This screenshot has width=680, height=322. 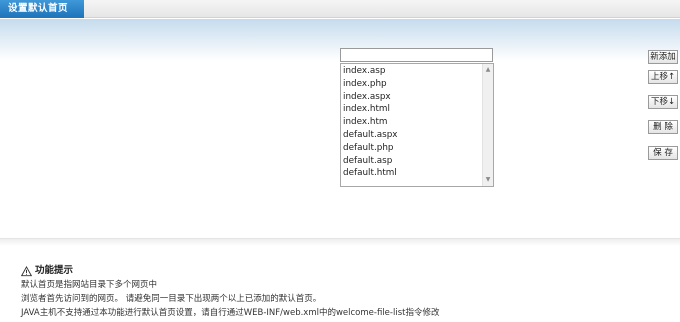 What do you see at coordinates (171, 299) in the screenshot?
I see `tip-line: 浏览者首先访问到的网页。 请避免同一目录下出现两个以上已添加的默认首页。` at bounding box center [171, 299].